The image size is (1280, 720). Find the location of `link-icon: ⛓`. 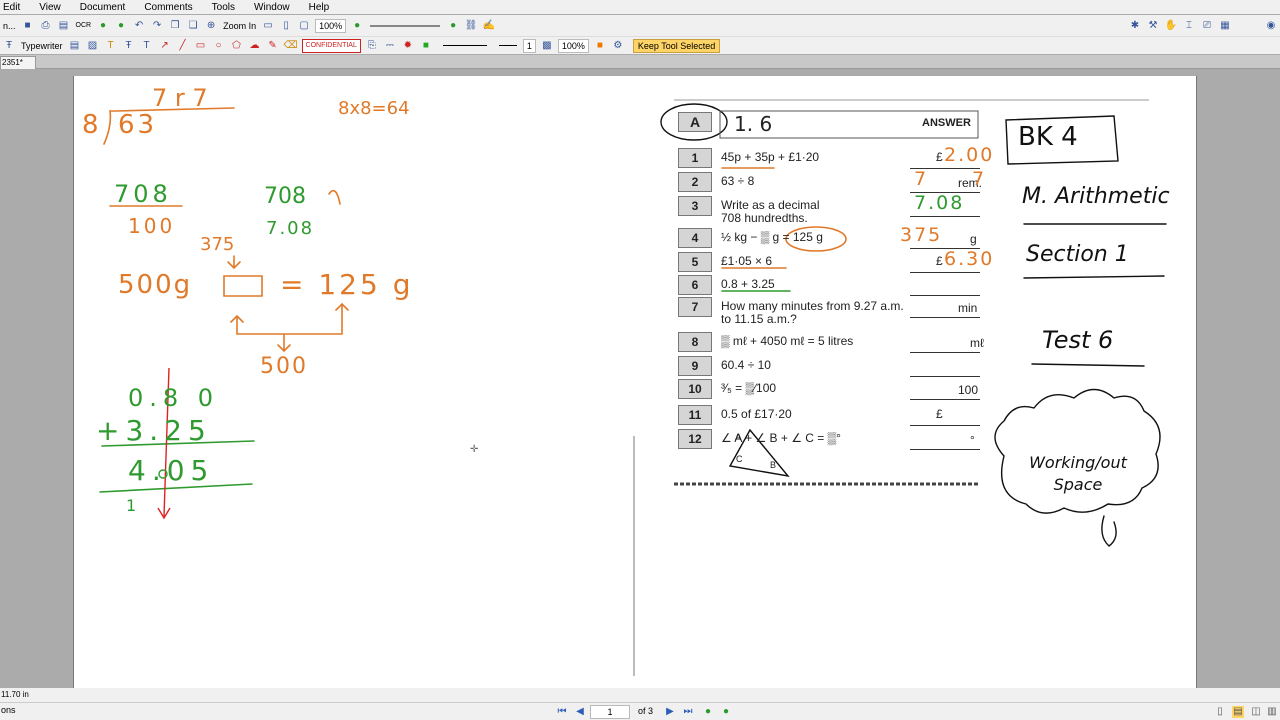

link-icon: ⛓ is located at coordinates (471, 26).